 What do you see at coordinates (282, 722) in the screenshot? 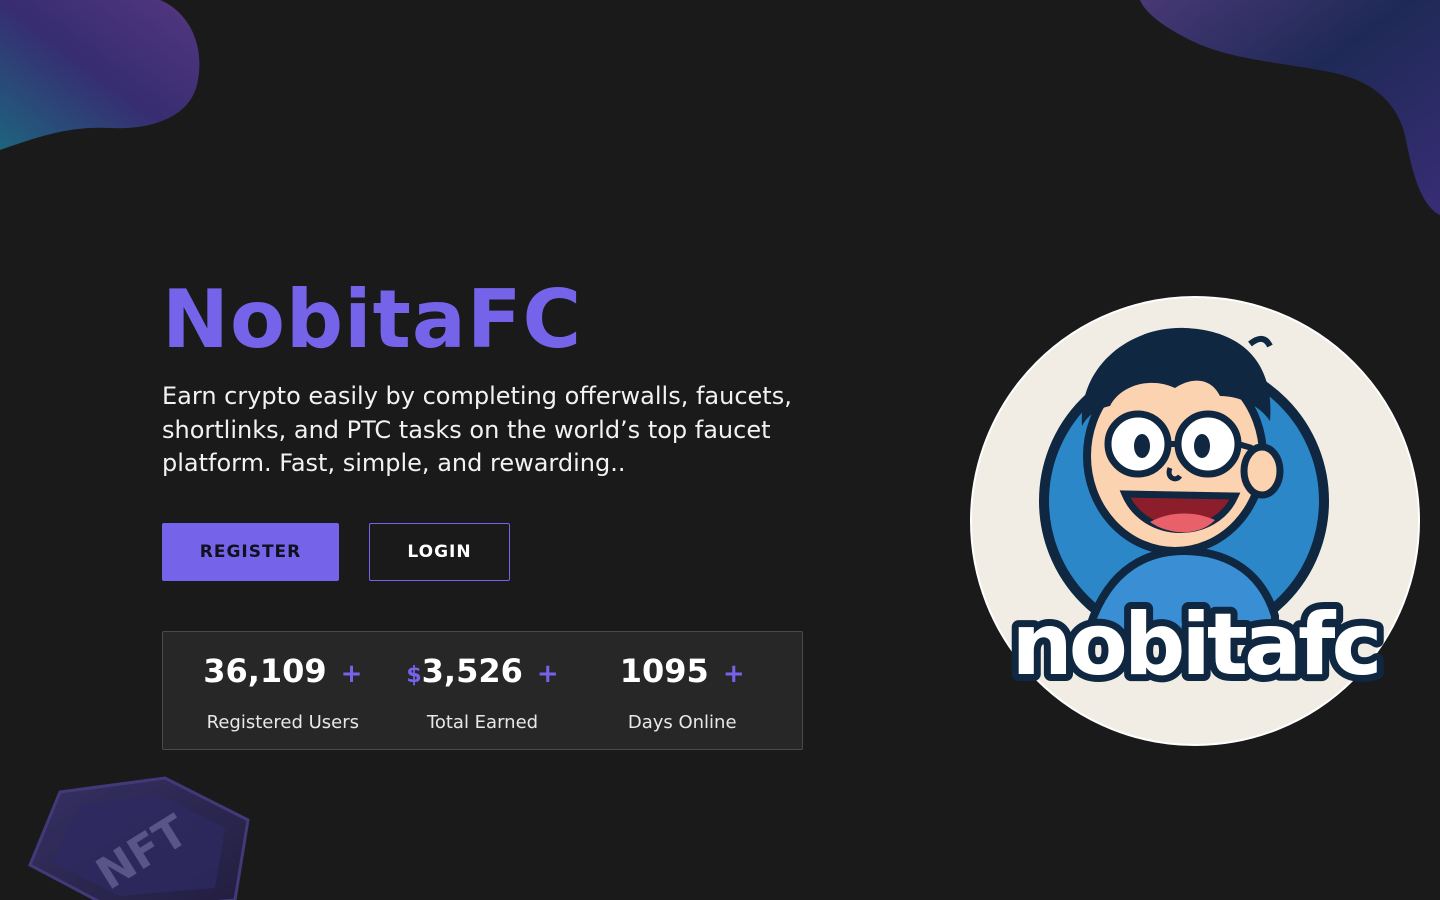
I see `stat-label: Registered Users` at bounding box center [282, 722].